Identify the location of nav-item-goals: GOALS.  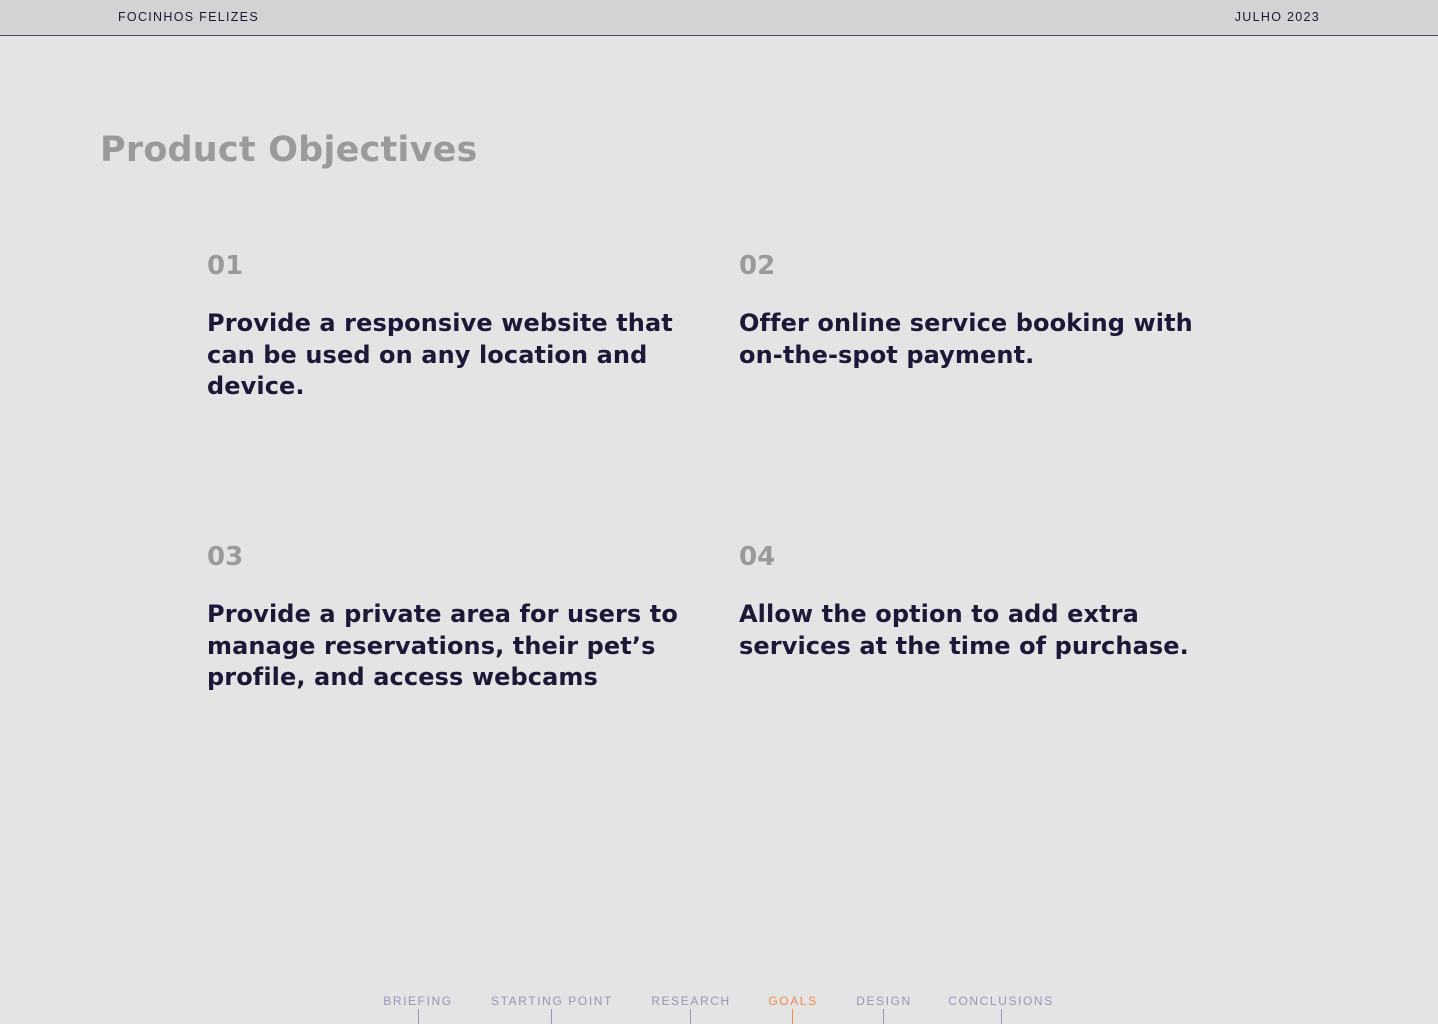
(792, 1001).